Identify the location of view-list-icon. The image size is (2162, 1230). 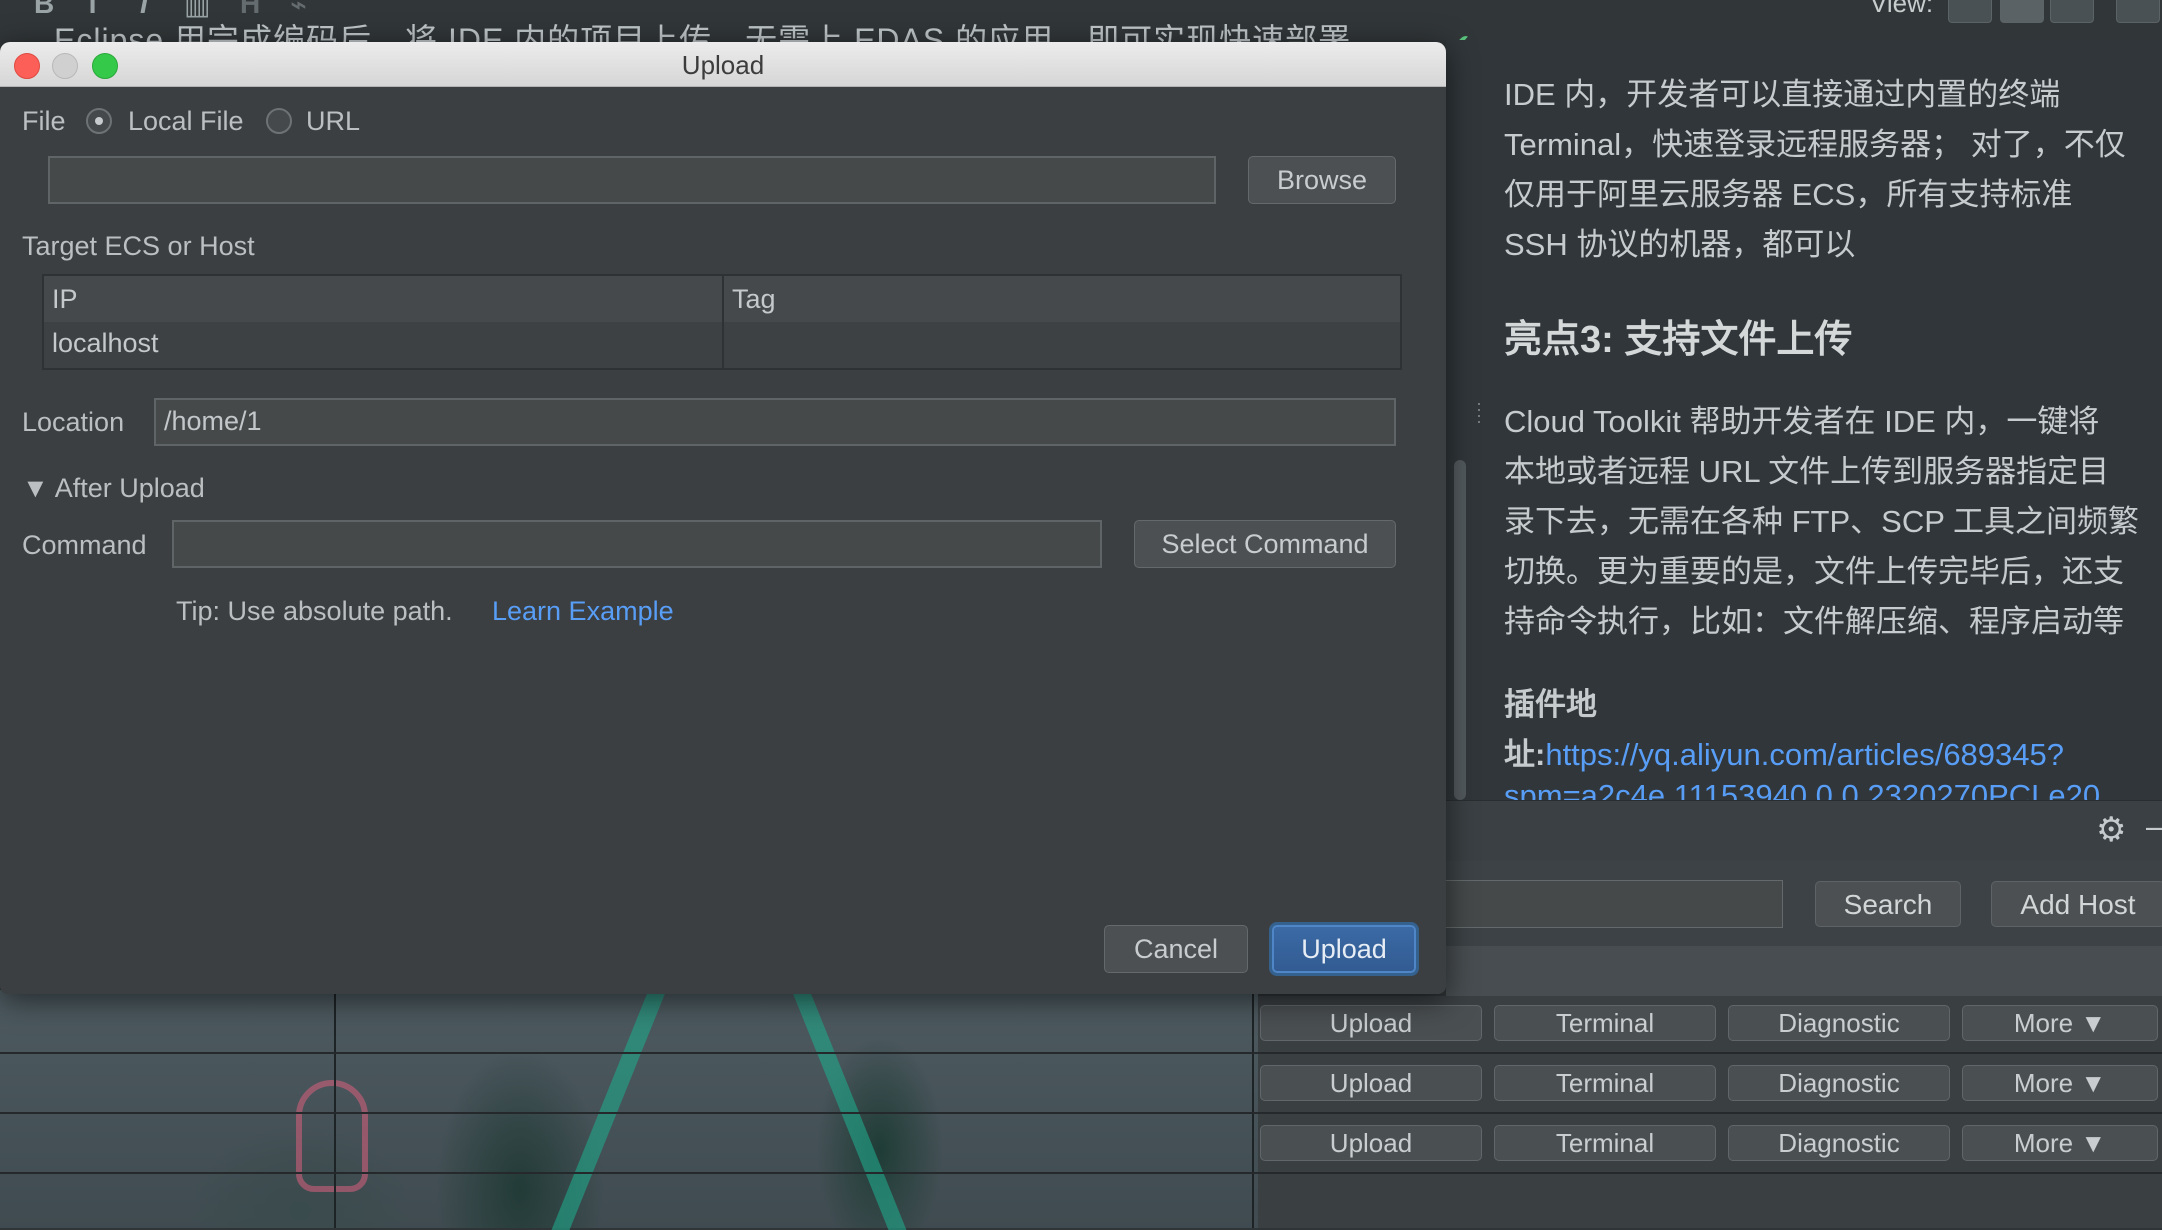
(1970, 11).